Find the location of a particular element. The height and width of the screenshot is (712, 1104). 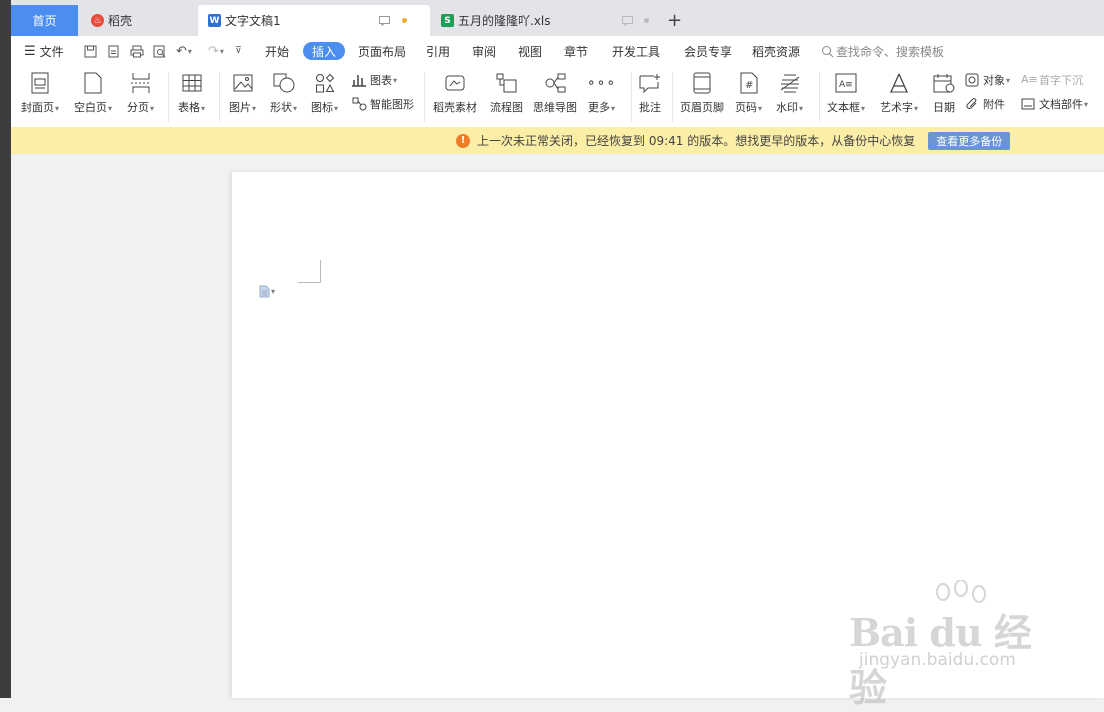

picture-icon is located at coordinates (243, 83).